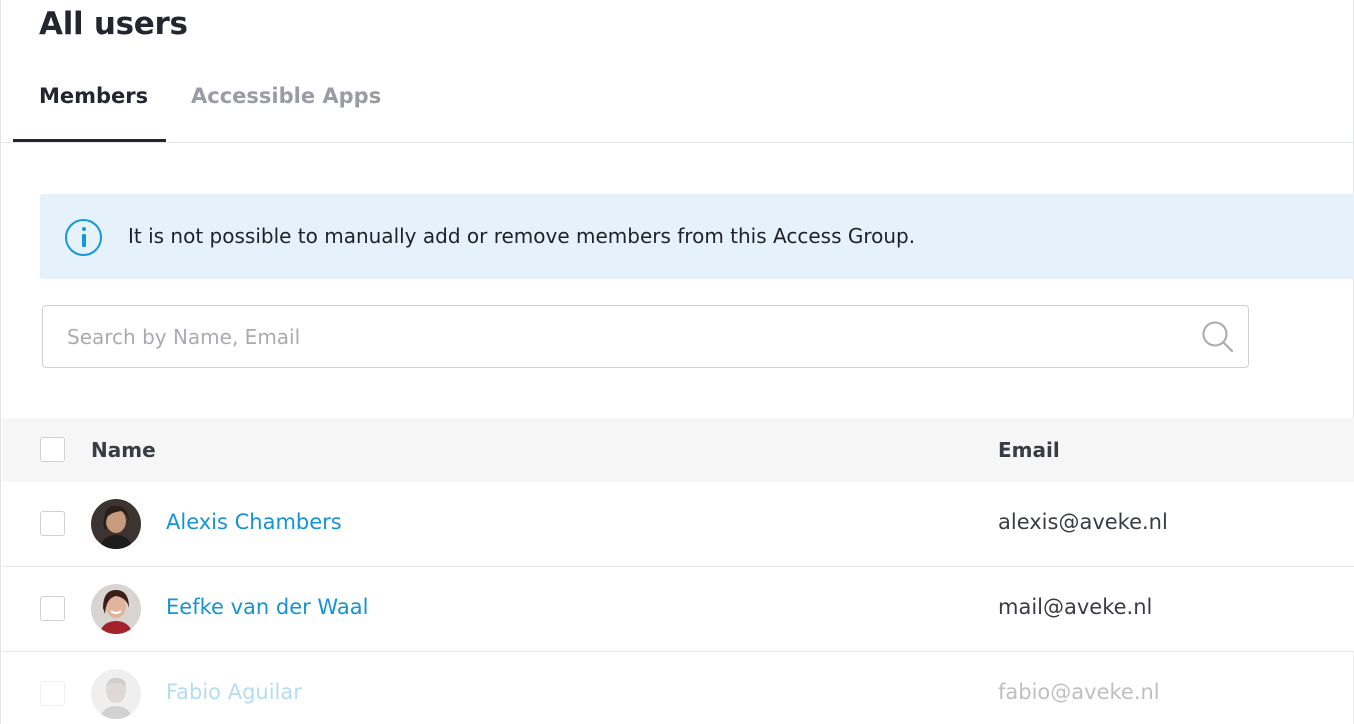 This screenshot has width=1354, height=724. Describe the element at coordinates (52, 449) in the screenshot. I see `select-all-checkbox` at that location.